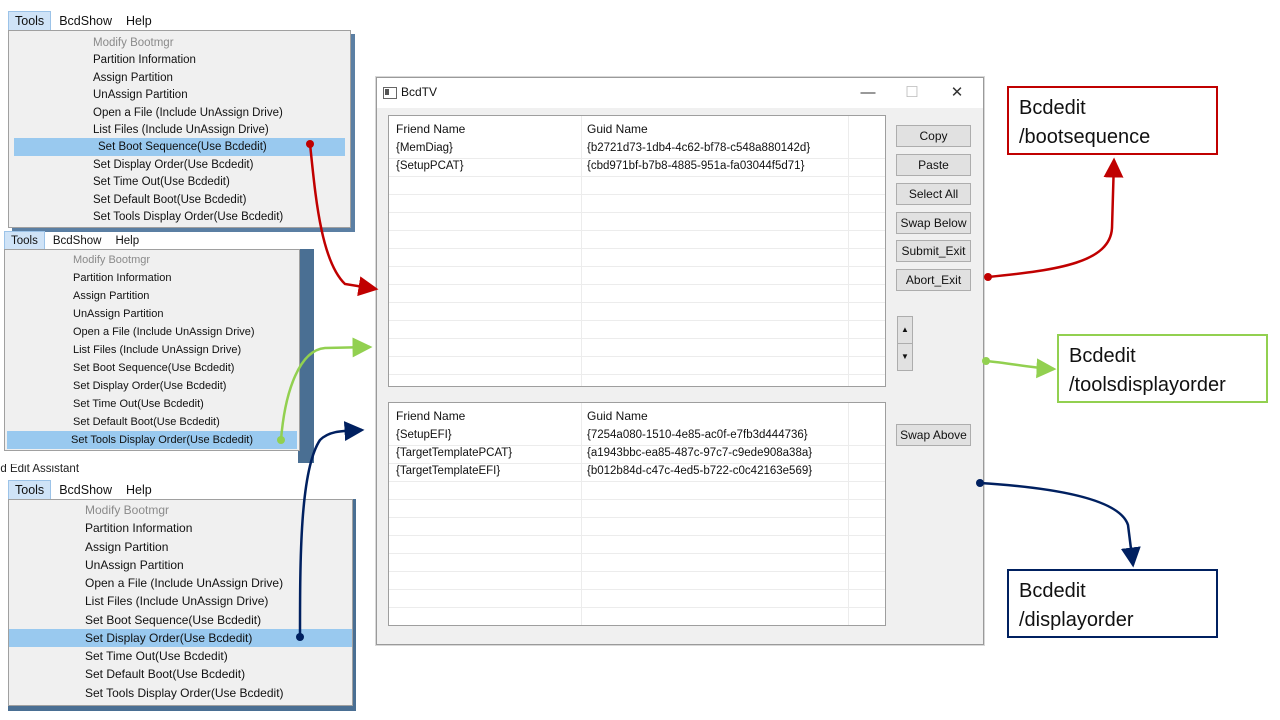 The height and width of the screenshot is (720, 1280). What do you see at coordinates (1055, 218) in the screenshot?
I see `arrow-dialog-to-bootsequence-callout` at bounding box center [1055, 218].